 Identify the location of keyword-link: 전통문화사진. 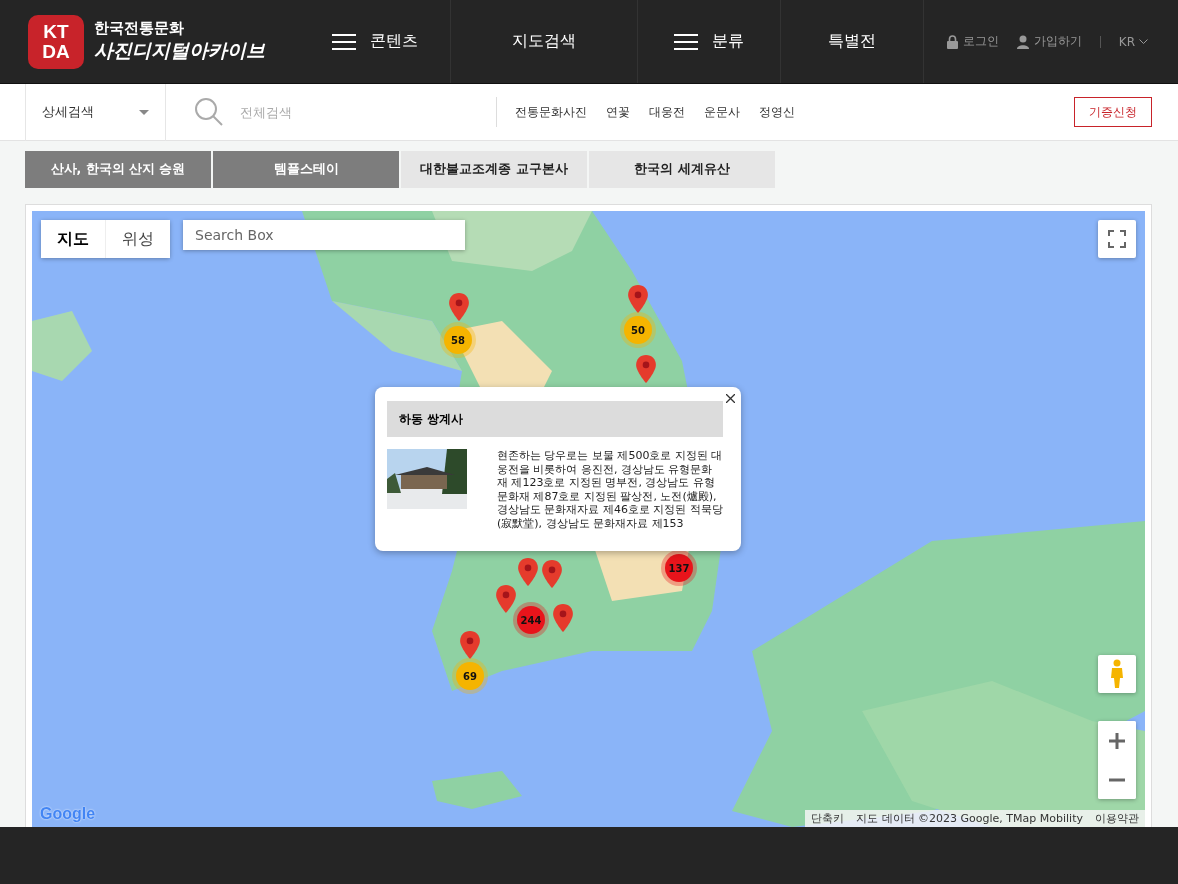
(551, 112).